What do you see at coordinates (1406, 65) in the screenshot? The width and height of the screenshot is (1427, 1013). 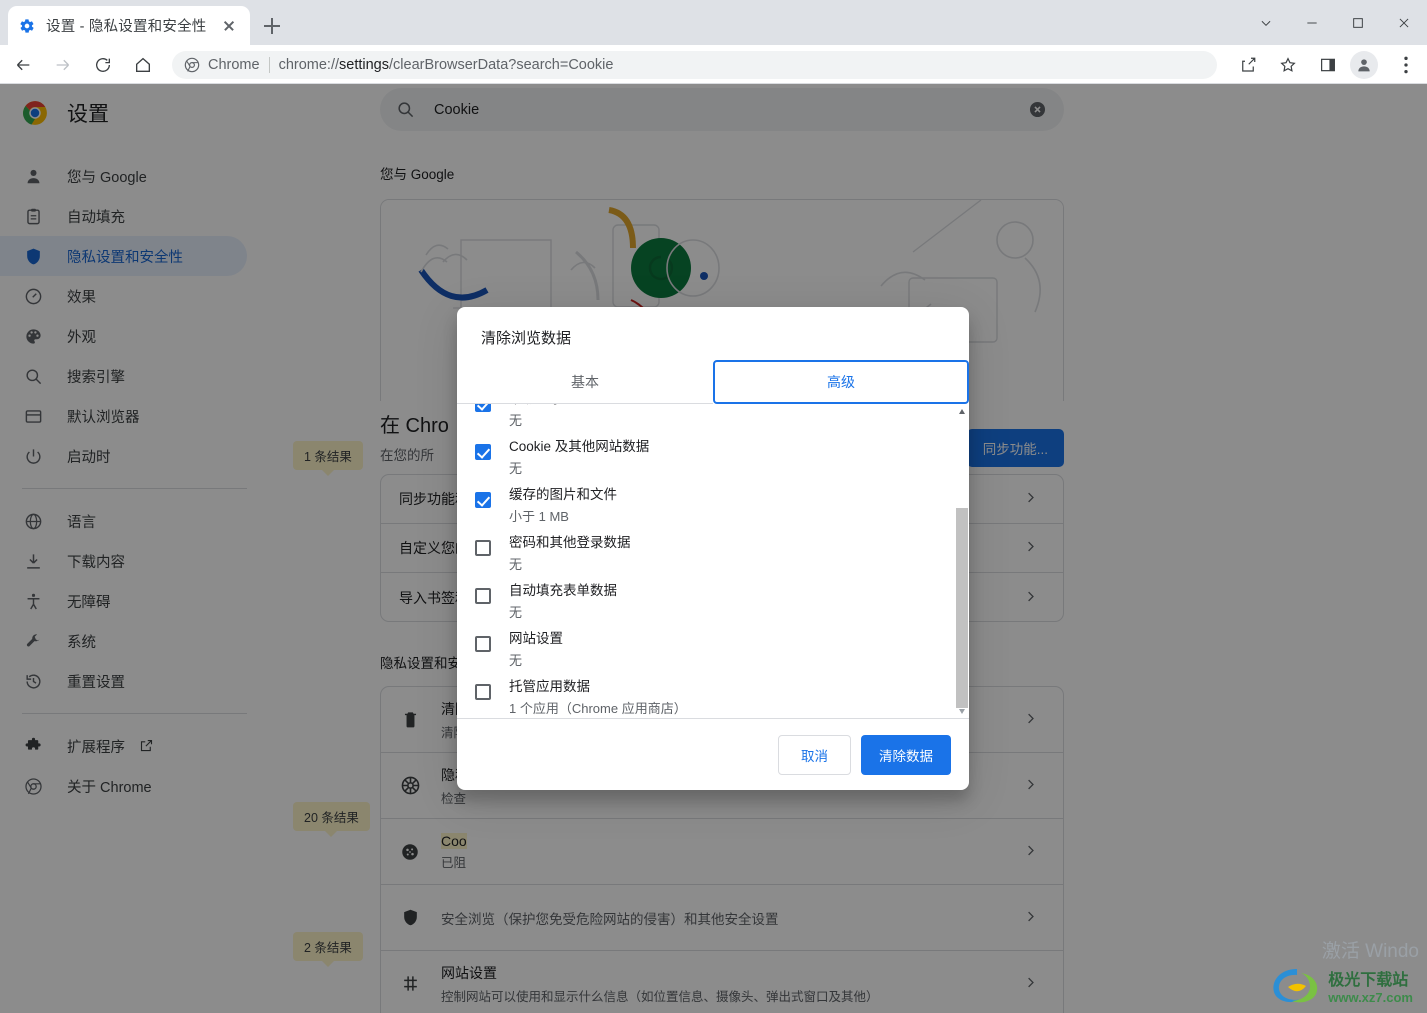 I see `more-menu-icon` at bounding box center [1406, 65].